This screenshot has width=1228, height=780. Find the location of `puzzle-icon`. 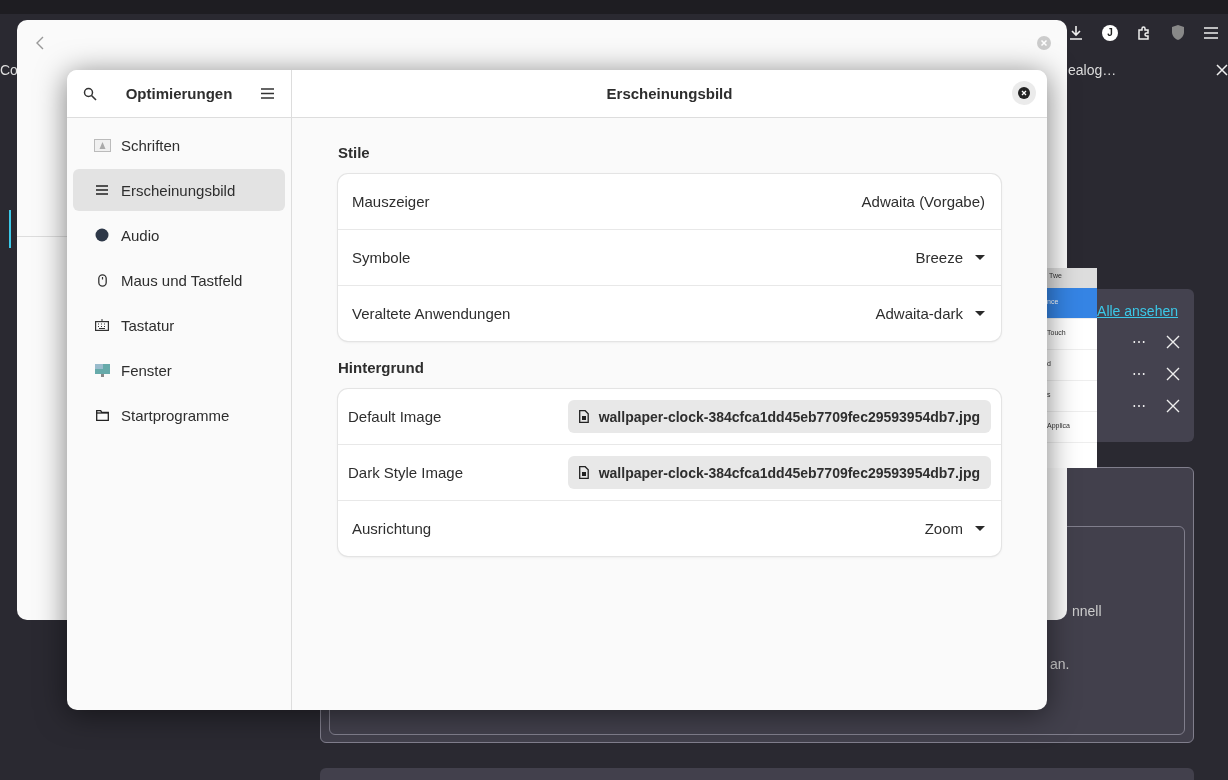

puzzle-icon is located at coordinates (1144, 32).